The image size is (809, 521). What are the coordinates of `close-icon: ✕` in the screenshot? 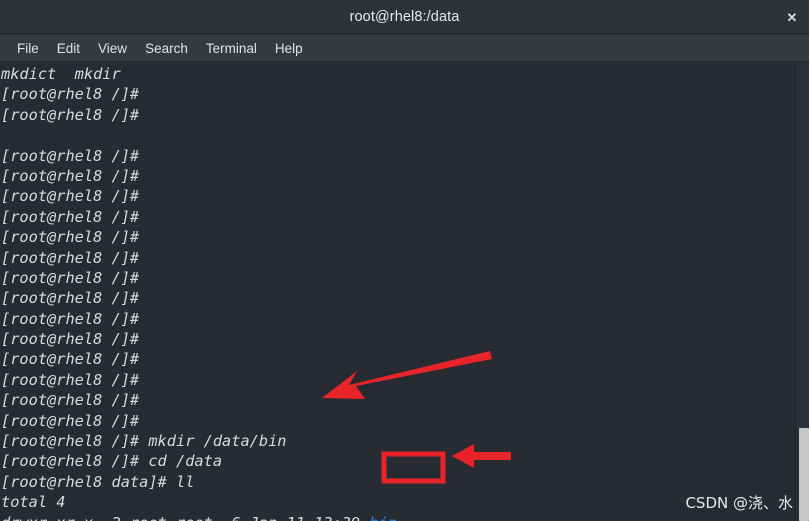 It's located at (792, 17).